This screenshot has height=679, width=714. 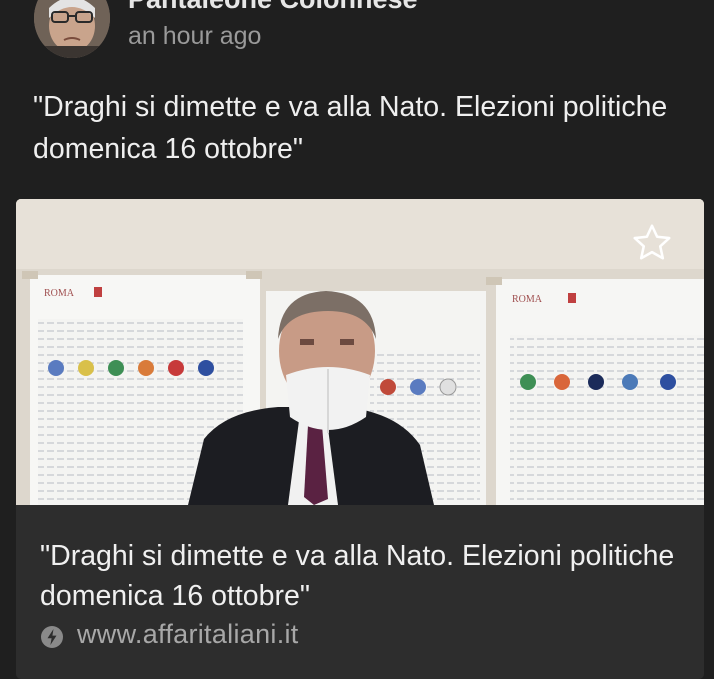 I want to click on post-timestamp: an hour ago, so click(x=195, y=36).